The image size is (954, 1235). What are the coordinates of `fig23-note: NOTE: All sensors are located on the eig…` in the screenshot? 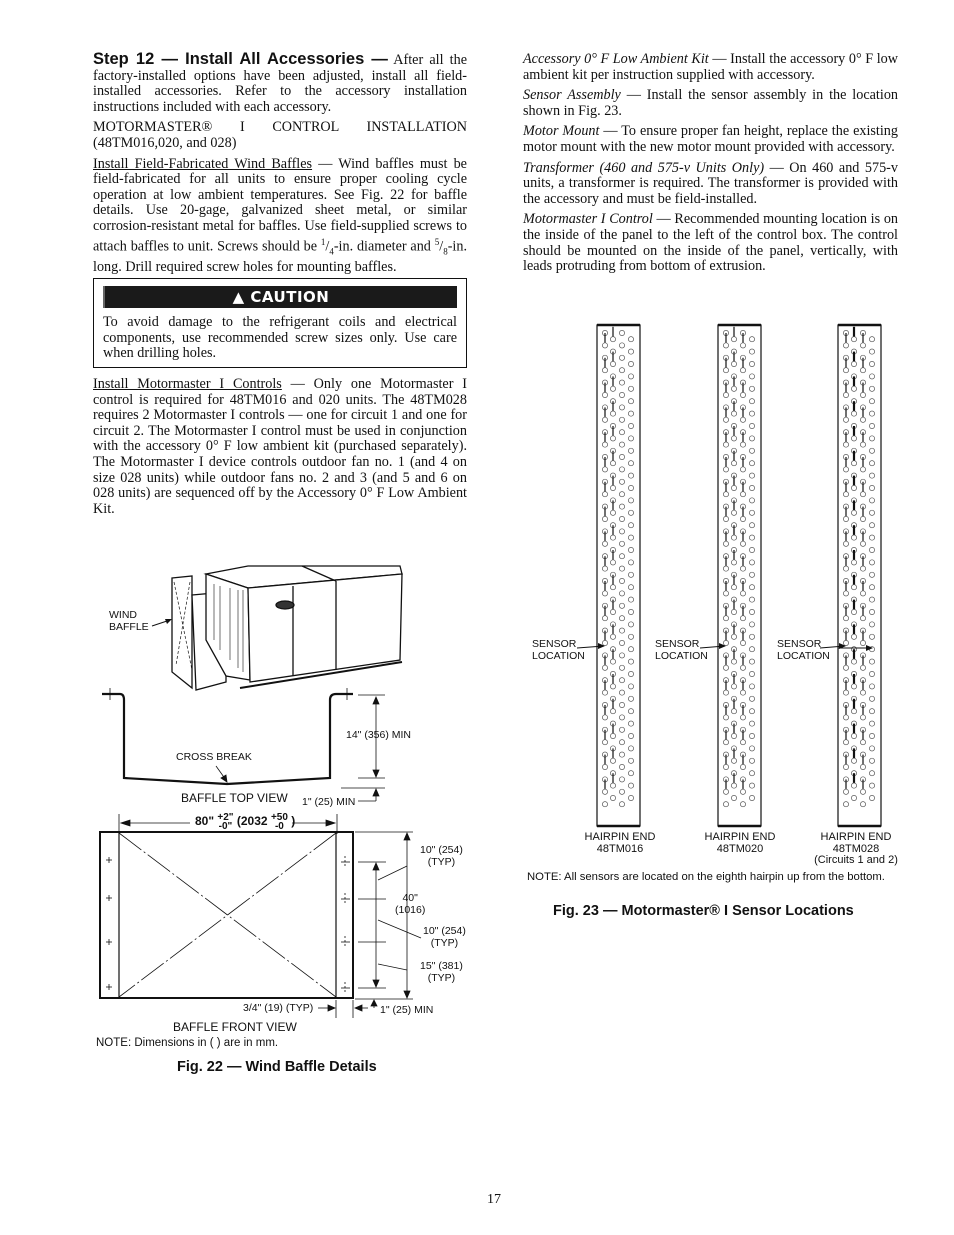 It's located at (706, 877).